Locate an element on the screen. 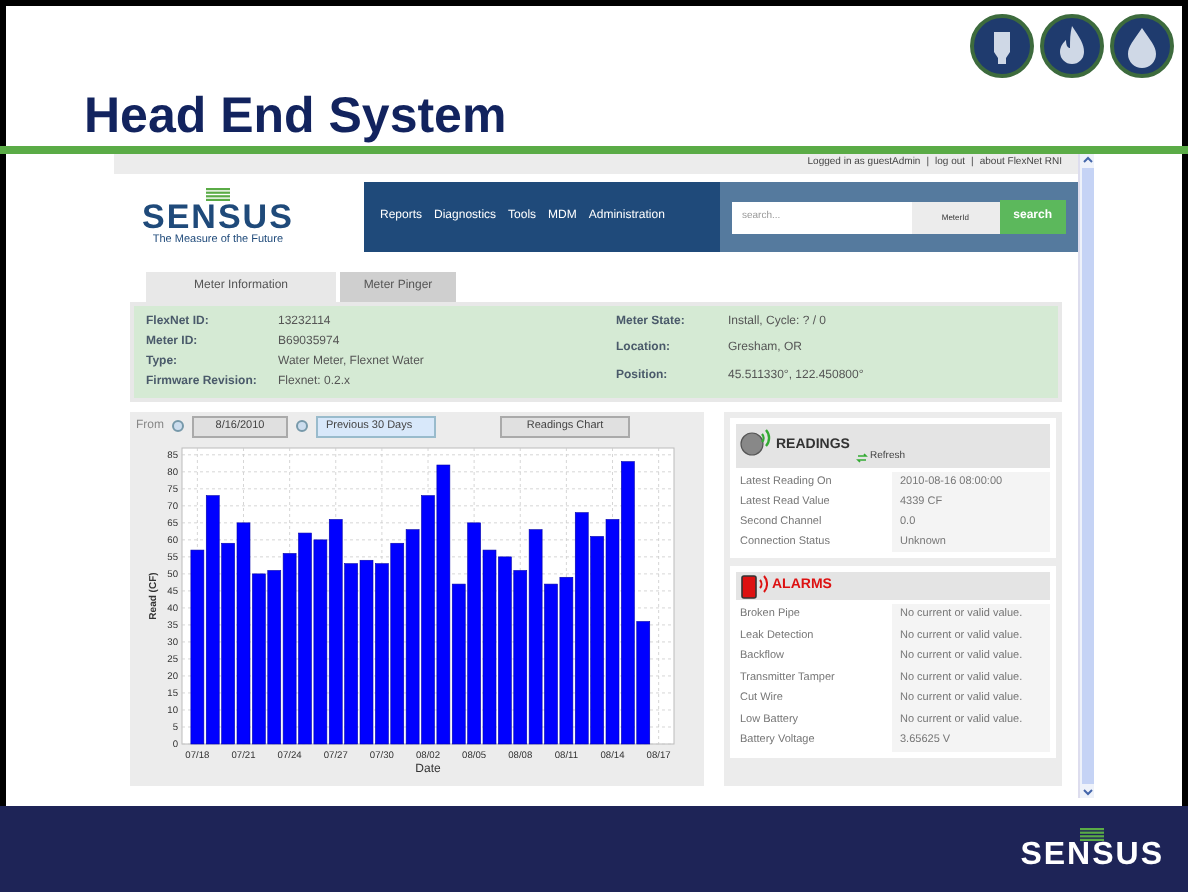  flame-icon is located at coordinates (1072, 46).